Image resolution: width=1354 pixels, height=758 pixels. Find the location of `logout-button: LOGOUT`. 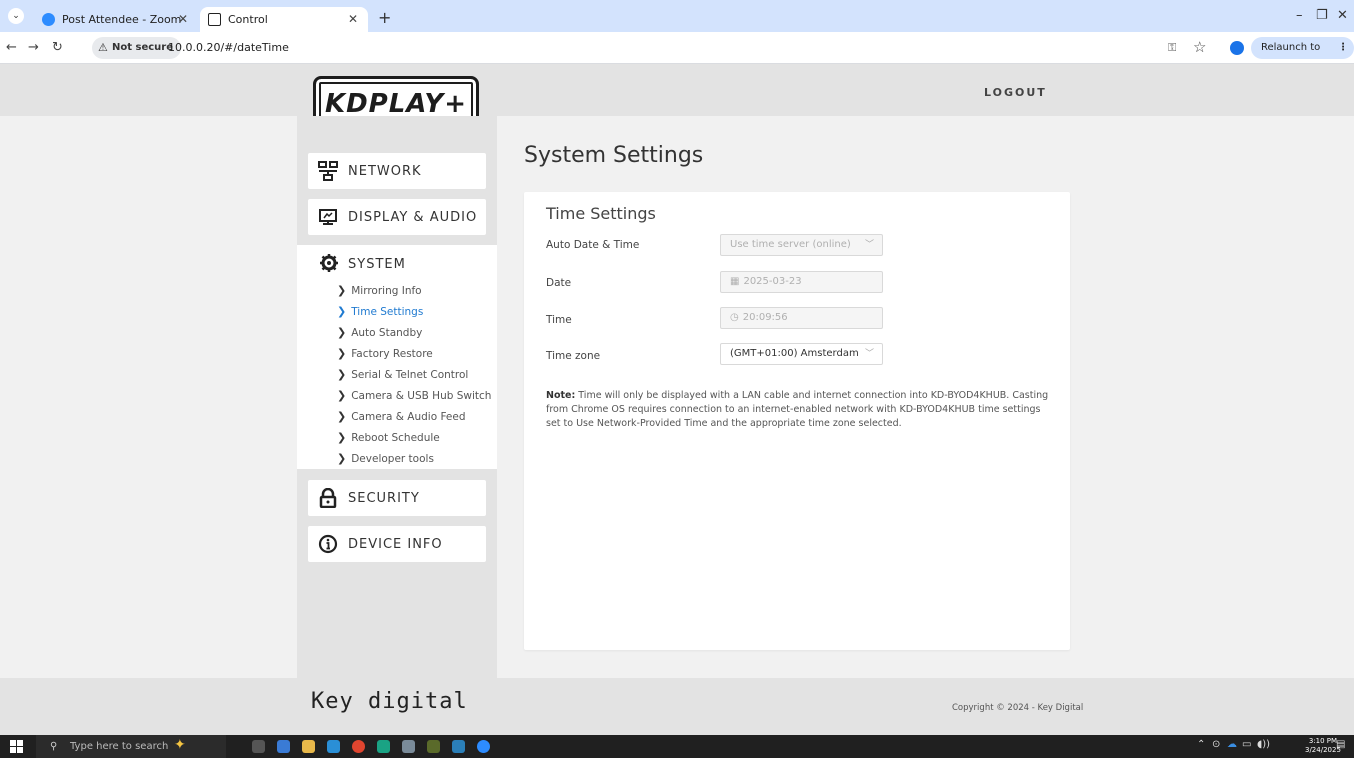

logout-button: LOGOUT is located at coordinates (1015, 92).